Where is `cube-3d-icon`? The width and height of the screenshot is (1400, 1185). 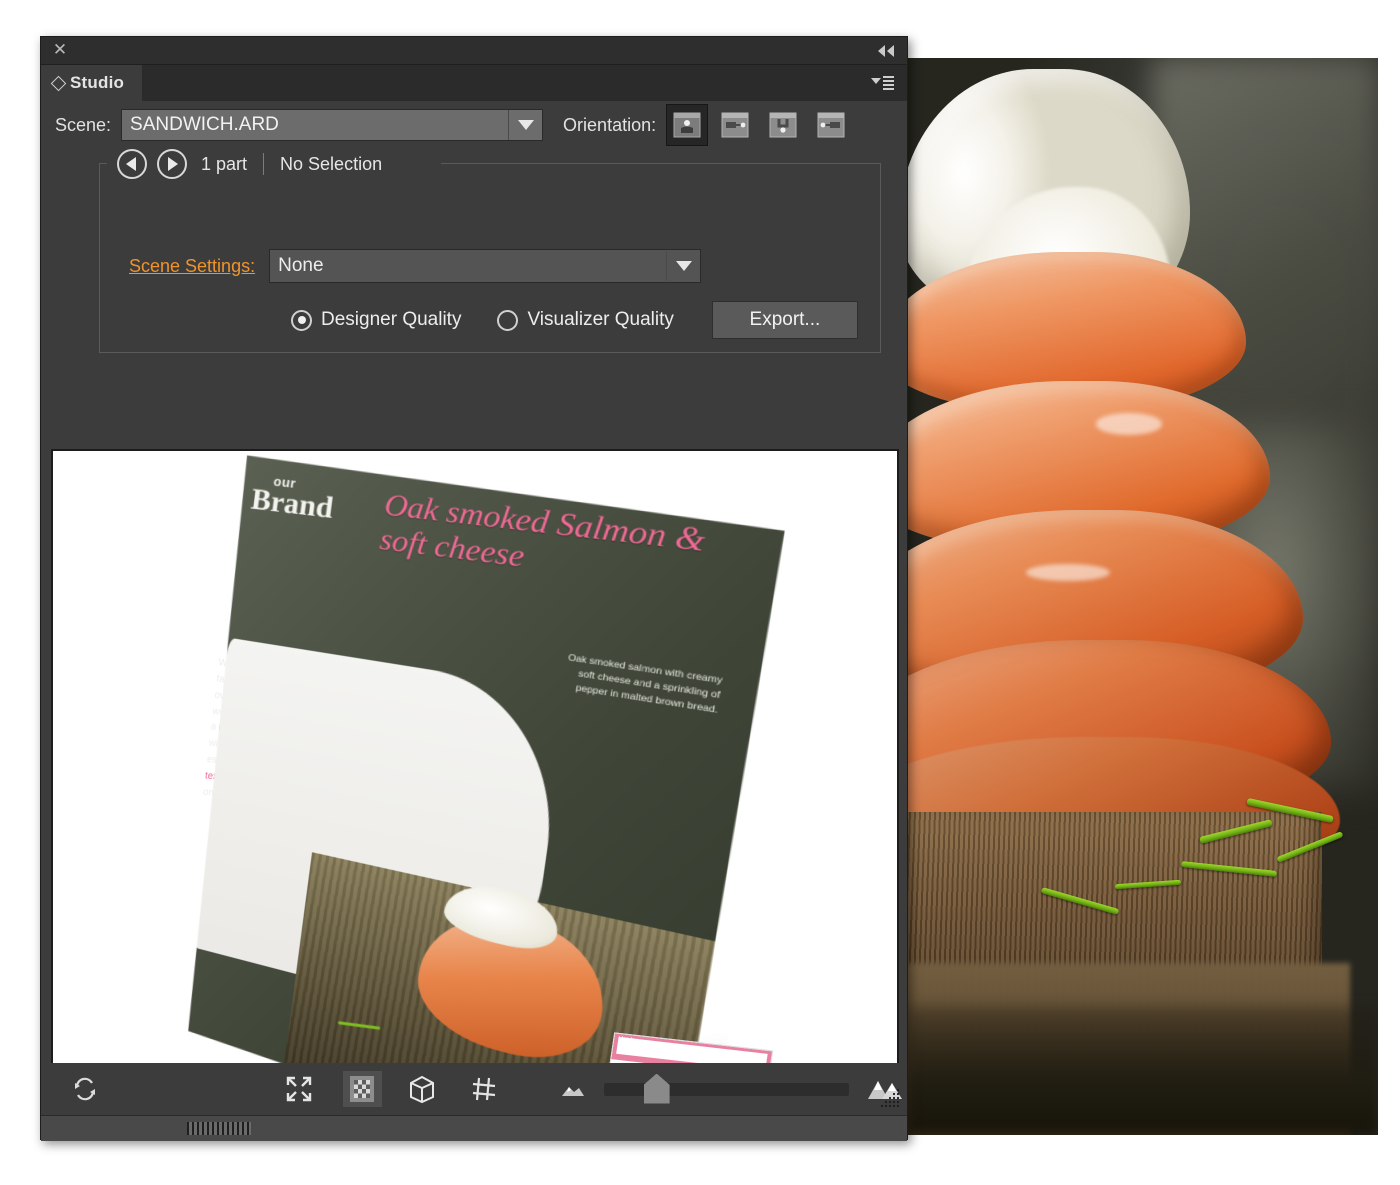 cube-3d-icon is located at coordinates (422, 1089).